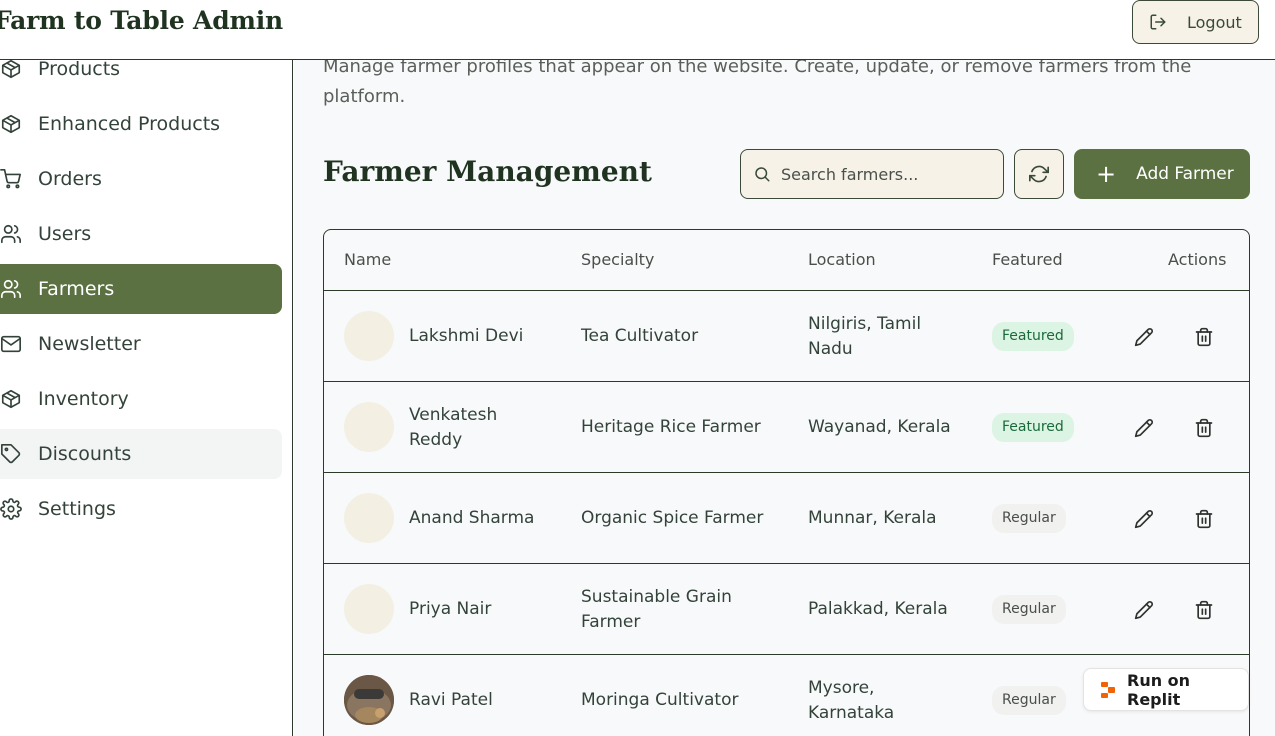  I want to click on farmer-location: Mysore, Karnataka, so click(851, 700).